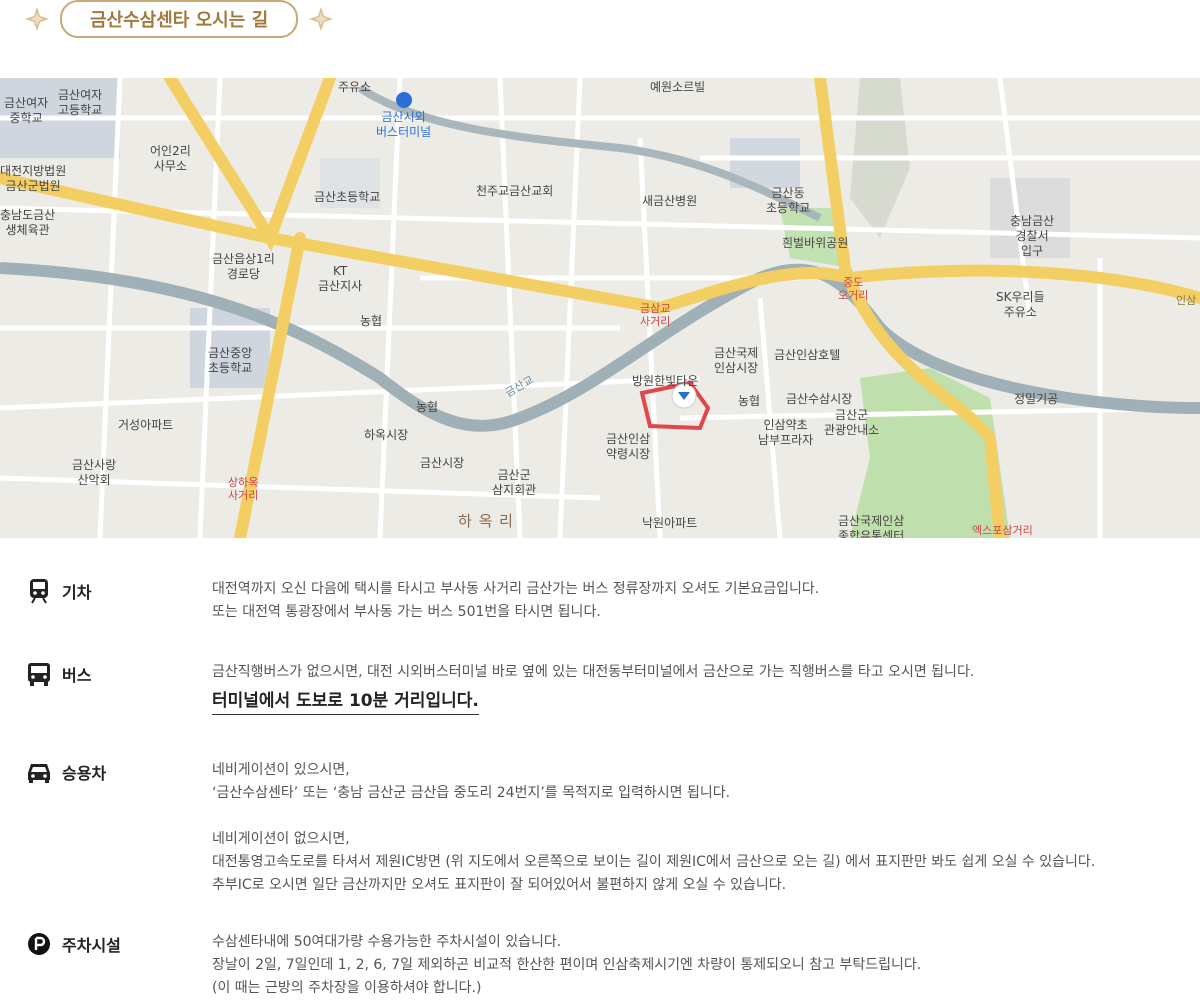 The height and width of the screenshot is (1000, 1200). What do you see at coordinates (340, 278) in the screenshot?
I see `map-label: KT 금산지사` at bounding box center [340, 278].